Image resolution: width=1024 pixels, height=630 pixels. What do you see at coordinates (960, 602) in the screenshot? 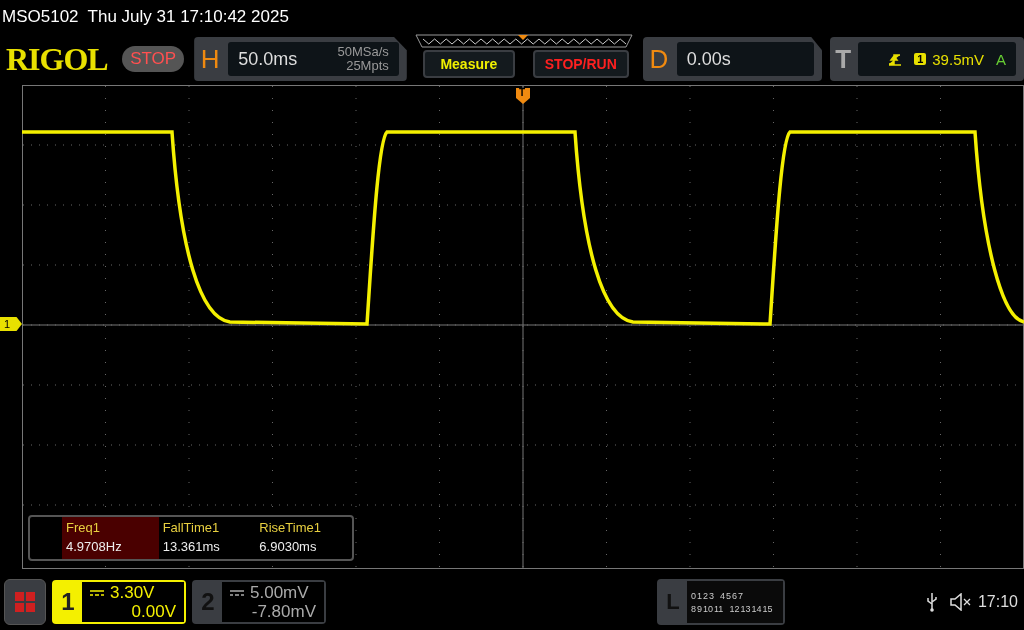
I see `speaker-muted-icon` at bounding box center [960, 602].